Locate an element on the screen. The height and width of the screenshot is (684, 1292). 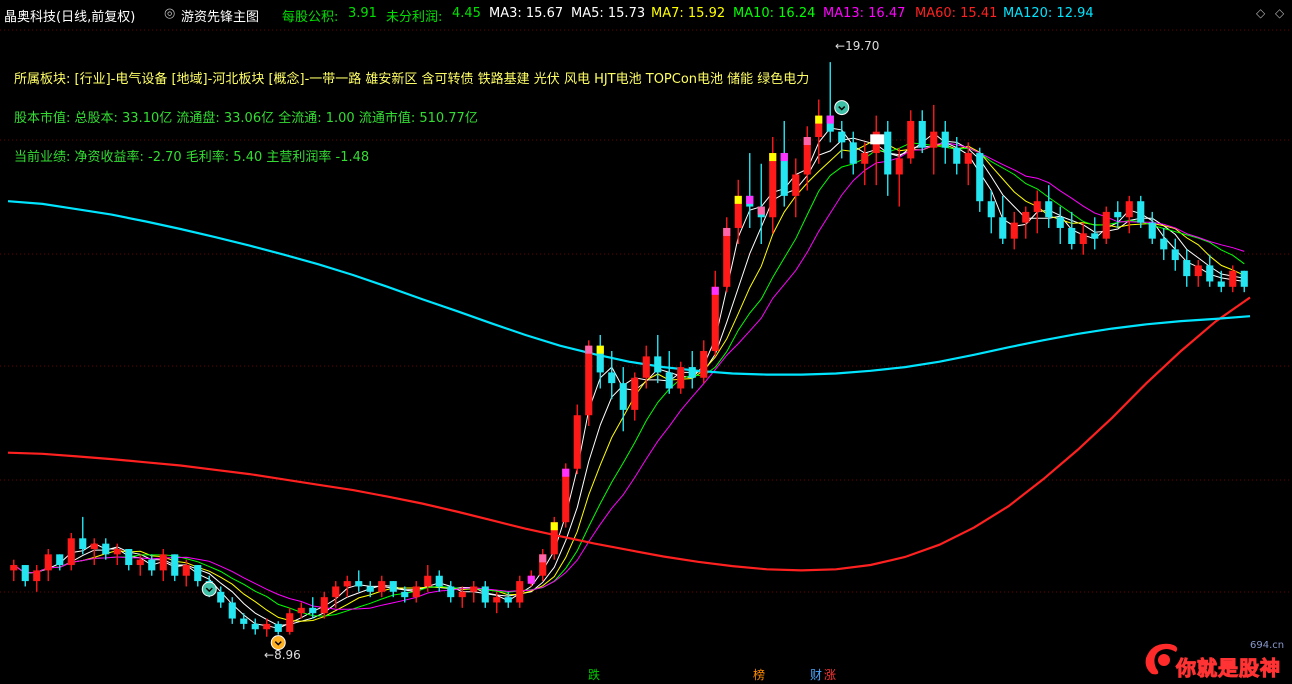
settings-icon: ◇ is located at coordinates (1260, 13).